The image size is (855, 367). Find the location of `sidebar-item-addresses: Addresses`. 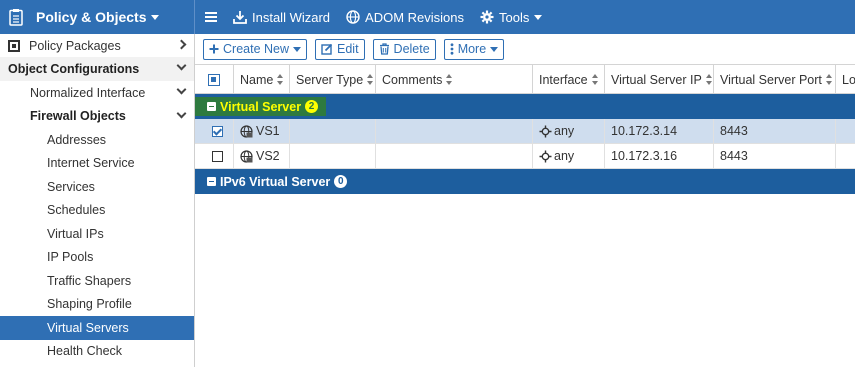

sidebar-item-addresses: Addresses is located at coordinates (97, 140).